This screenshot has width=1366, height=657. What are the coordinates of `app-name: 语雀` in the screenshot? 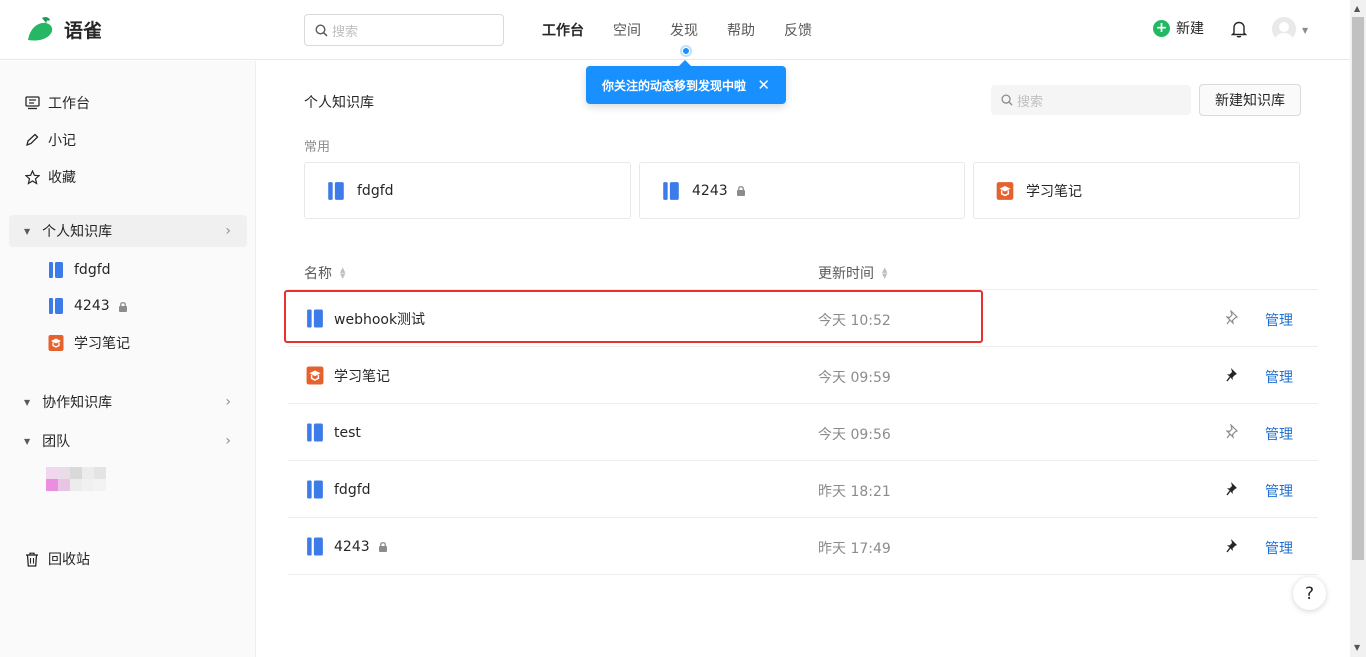 It's located at (83, 30).